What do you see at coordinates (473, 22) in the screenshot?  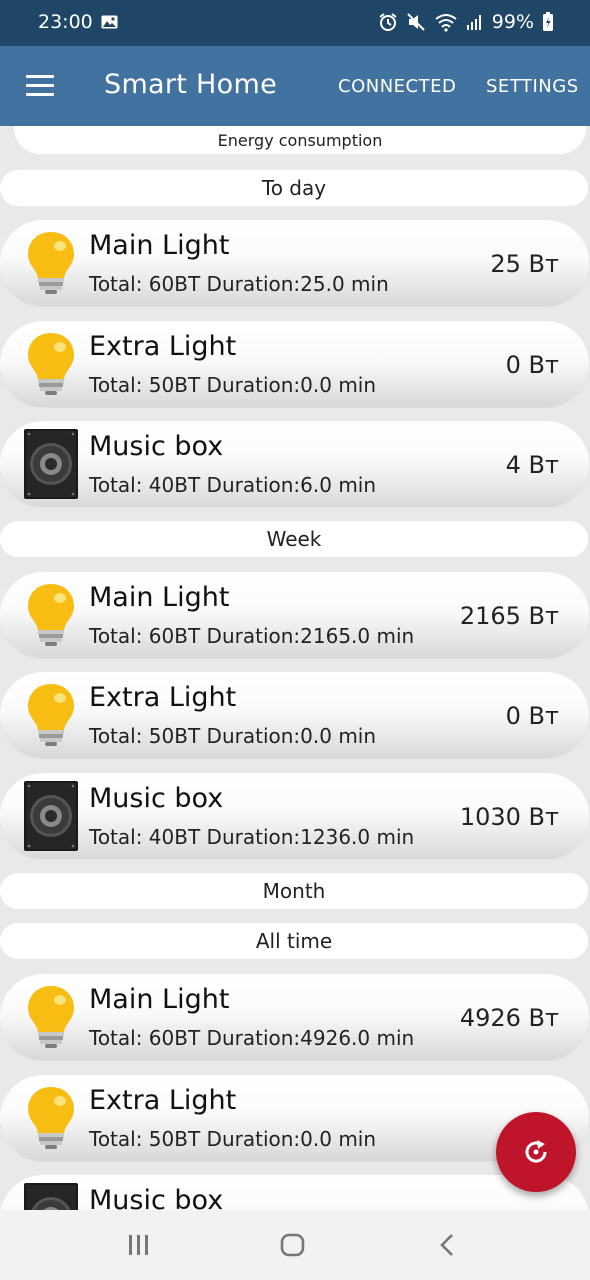 I see `signal-icon` at bounding box center [473, 22].